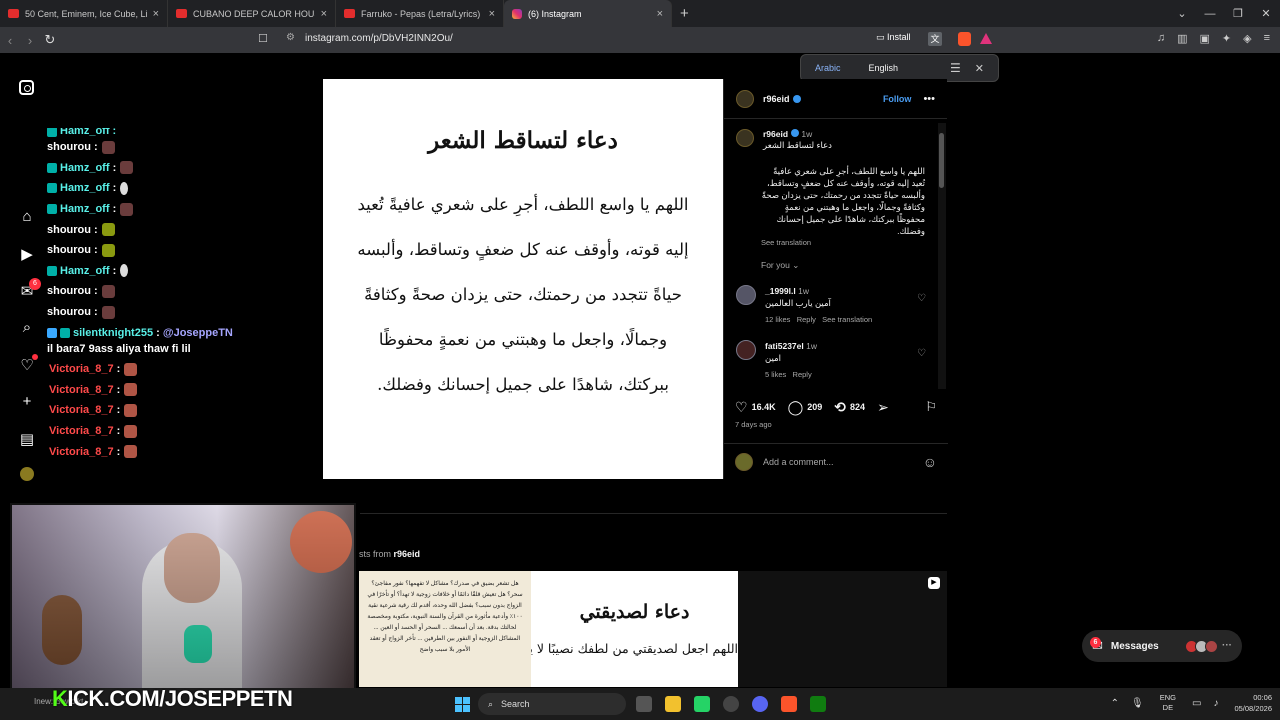  What do you see at coordinates (775, 374) in the screenshot?
I see `comment-likes: 5 likes` at bounding box center [775, 374].